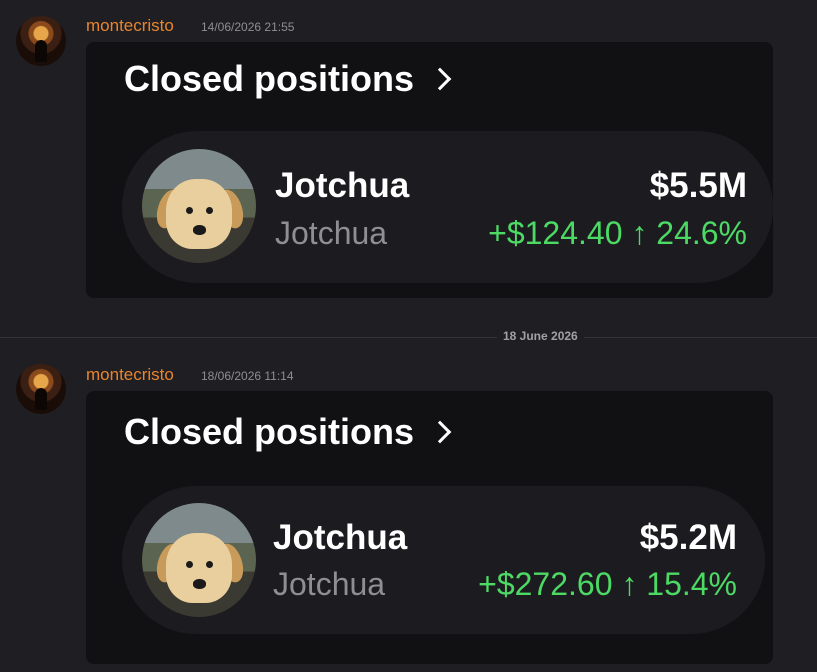  I want to click on position-gain: +$124.40 ↑ 24.6%, so click(617, 233).